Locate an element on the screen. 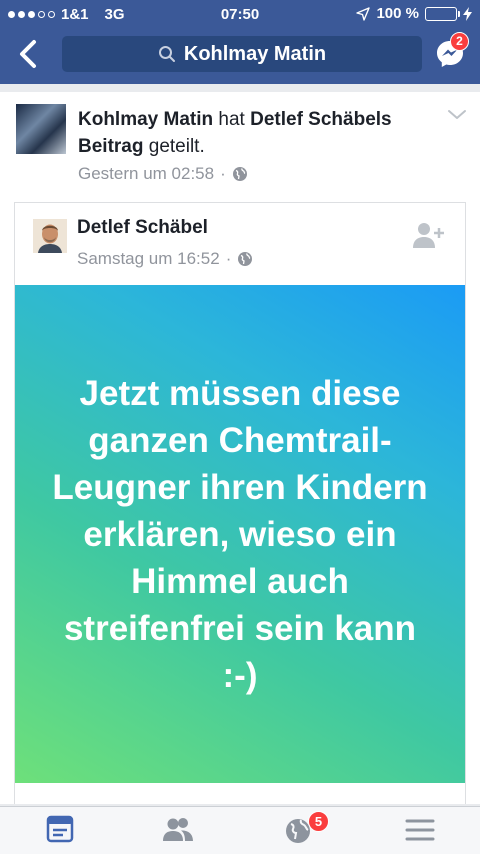  charging-bolt-icon is located at coordinates (467, 13).